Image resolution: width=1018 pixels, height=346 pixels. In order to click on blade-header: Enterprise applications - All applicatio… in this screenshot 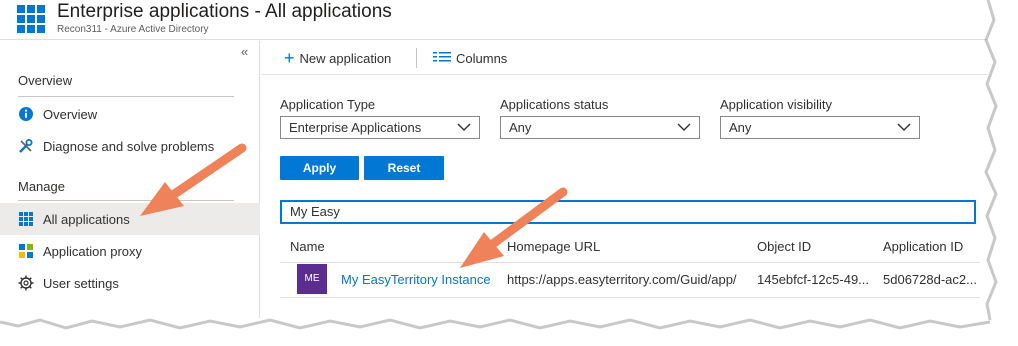, I will do `click(494, 20)`.